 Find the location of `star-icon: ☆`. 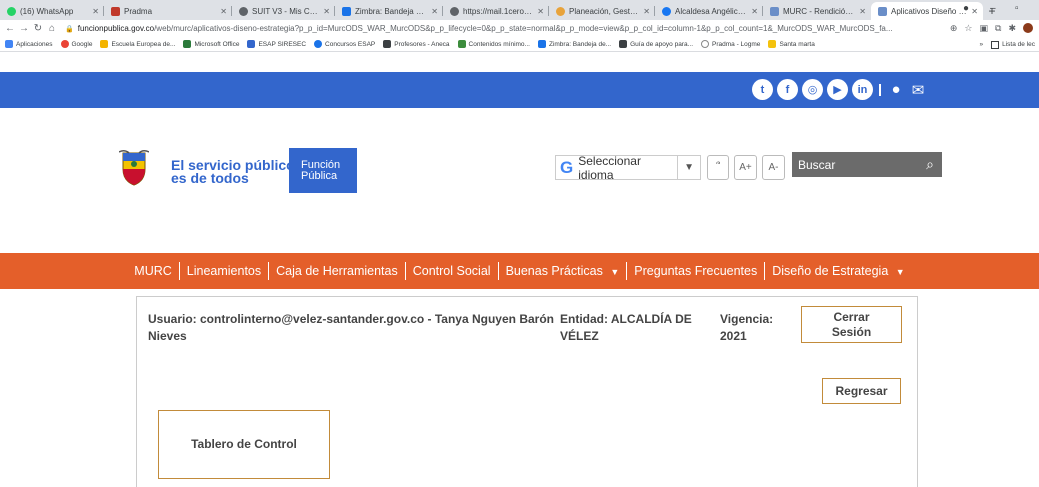

star-icon: ☆ is located at coordinates (968, 28).